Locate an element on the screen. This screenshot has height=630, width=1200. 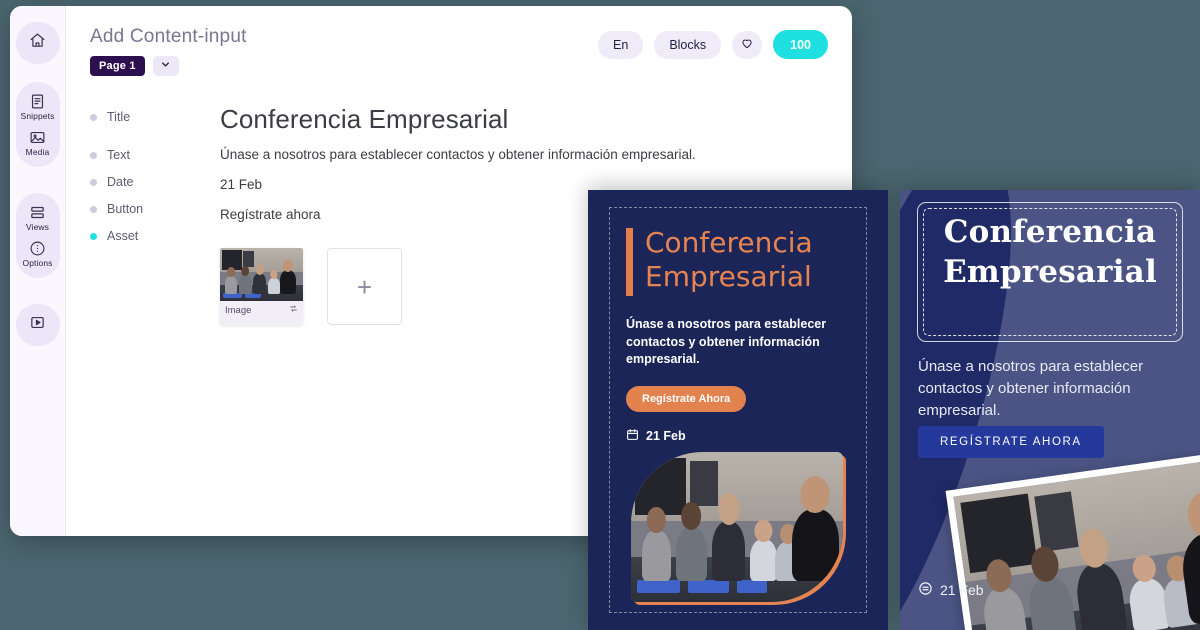
field-label: Title is located at coordinates (119, 117).